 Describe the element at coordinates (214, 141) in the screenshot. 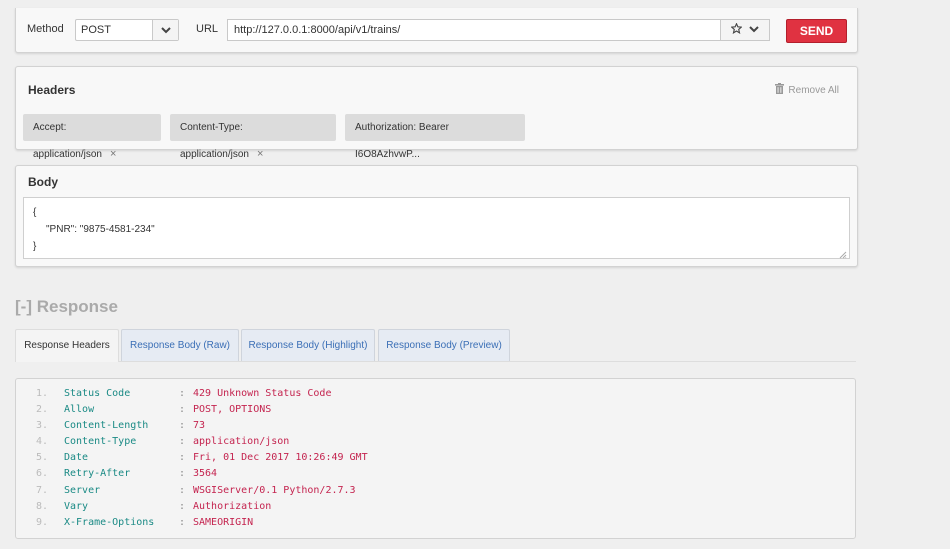

I see `header-chip-label: Content-Type: application/json` at that location.